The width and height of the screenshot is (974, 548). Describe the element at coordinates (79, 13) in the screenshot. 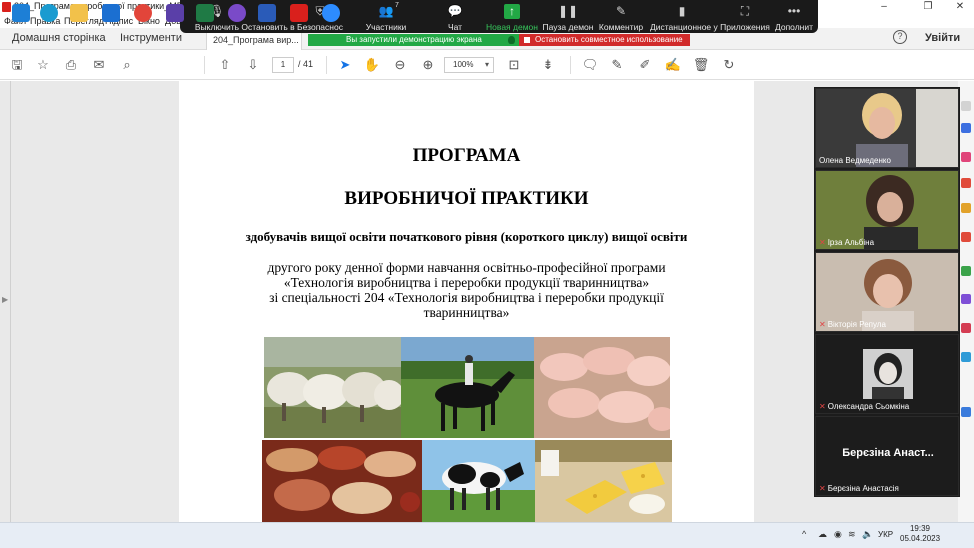

I see `file-explorer-icon` at that location.